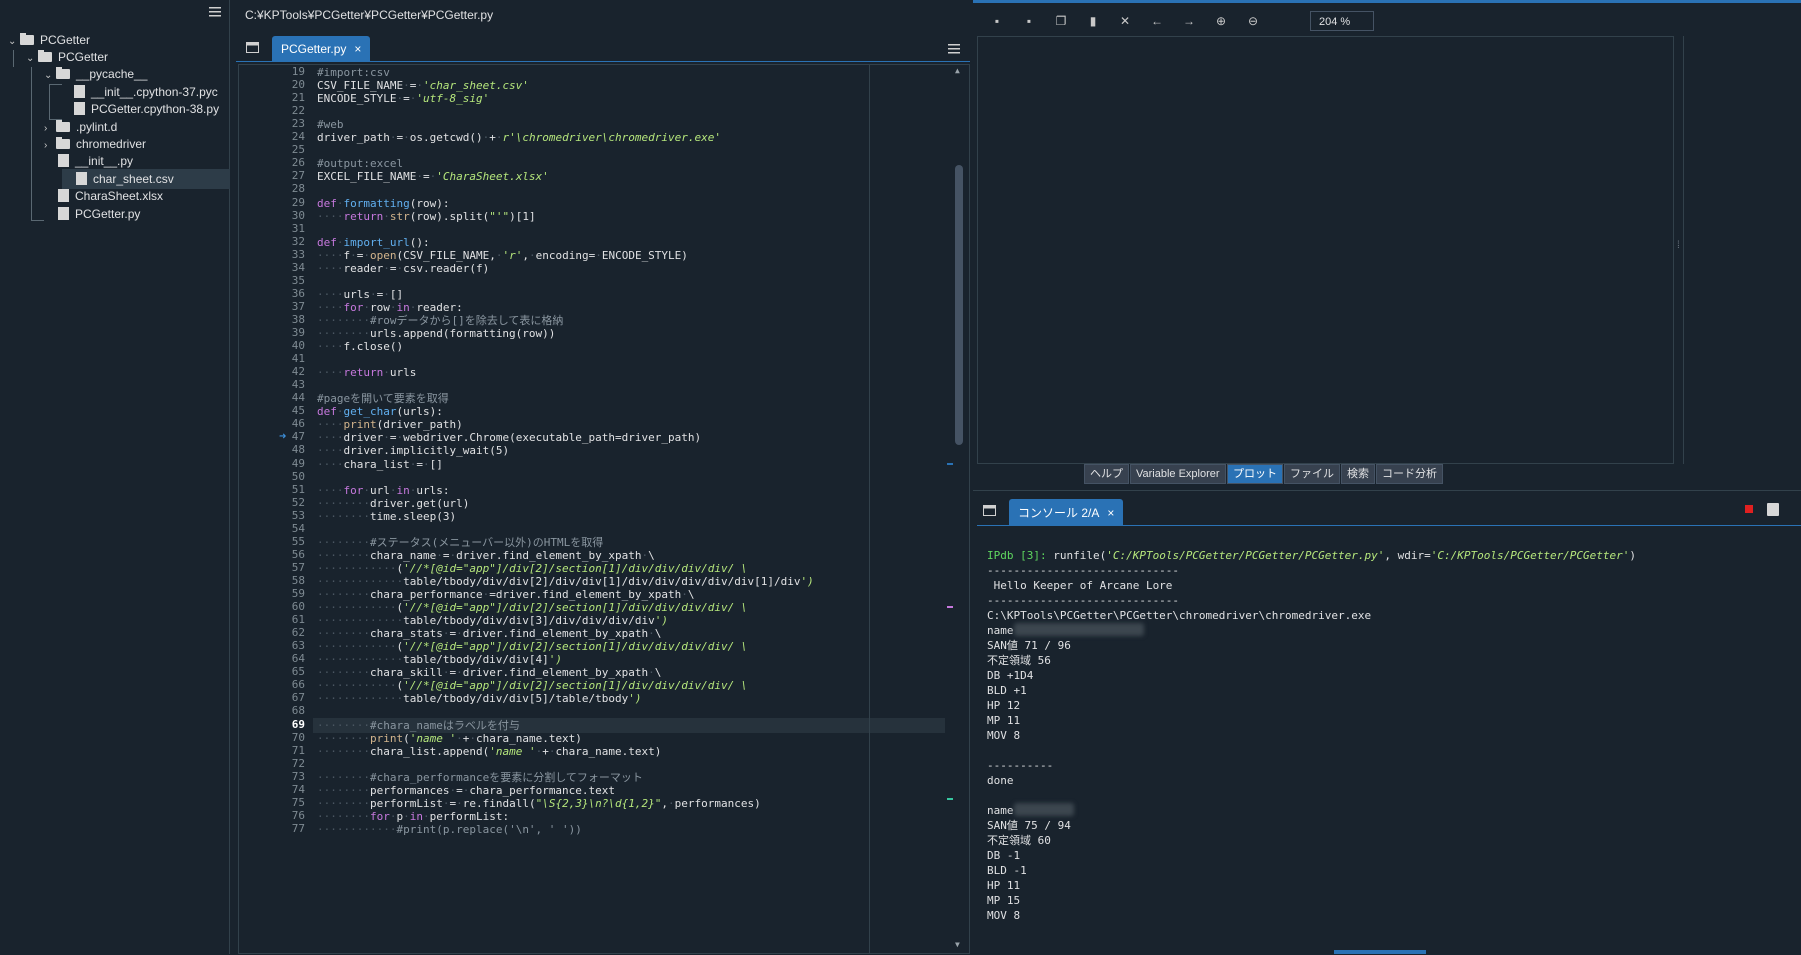  I want to click on line-number: 64, so click(298, 659).